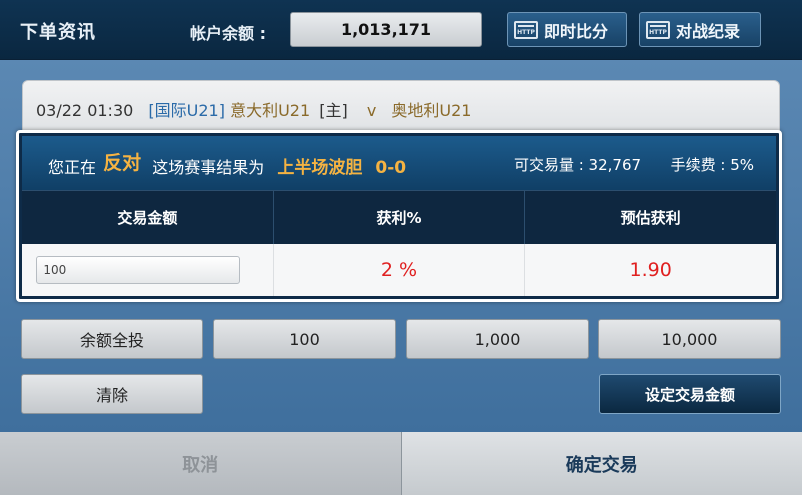  I want to click on event-league: [国际U21], so click(186, 110).